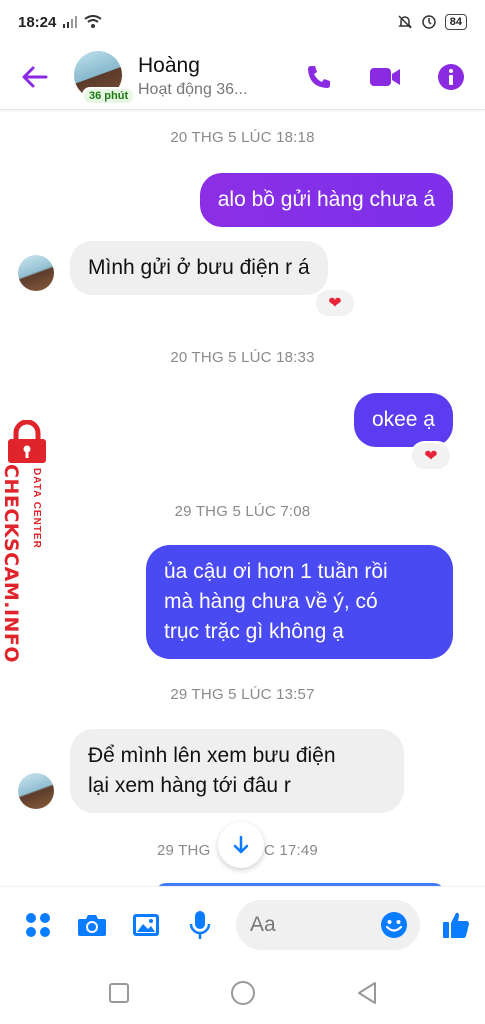  Describe the element at coordinates (271, 601) in the screenshot. I see `message-line: mà hàng chưa về ý, có` at that location.